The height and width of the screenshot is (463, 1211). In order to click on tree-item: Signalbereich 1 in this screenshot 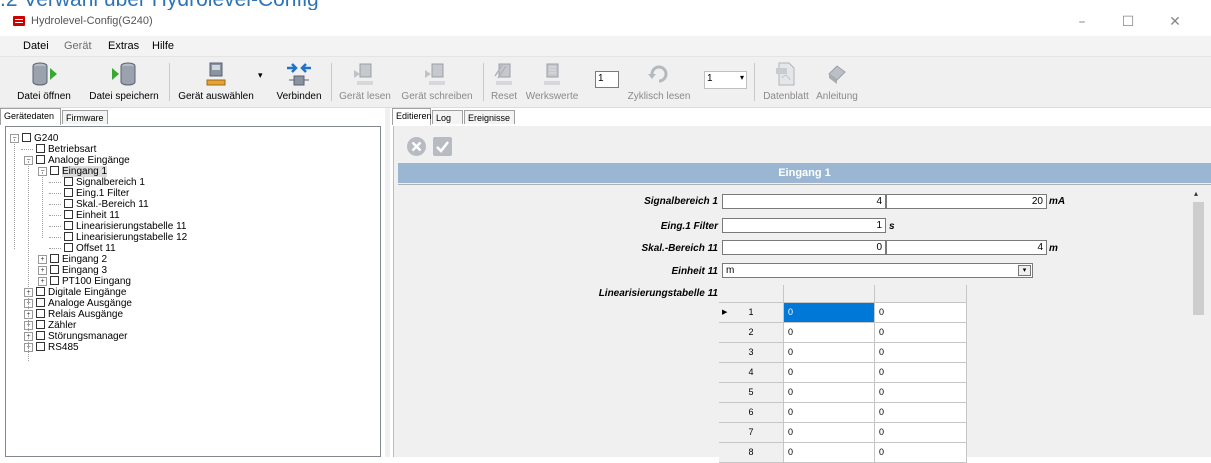, I will do `click(97, 182)`.